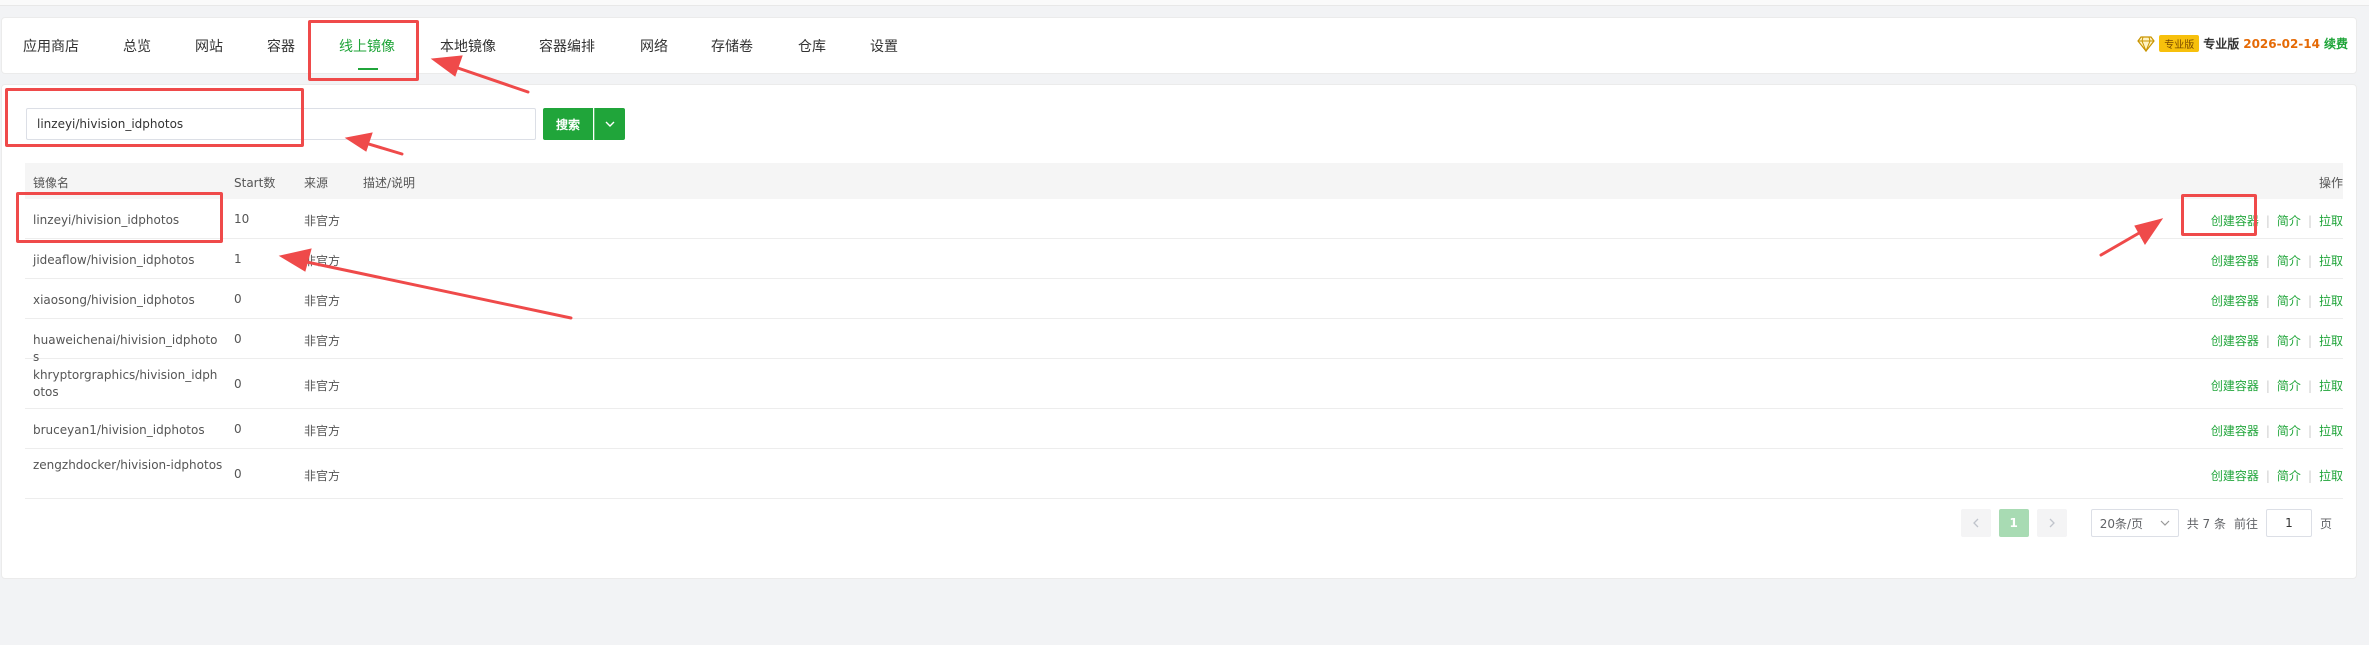 This screenshot has width=2369, height=645. I want to click on prev-page-button, so click(1975, 523).